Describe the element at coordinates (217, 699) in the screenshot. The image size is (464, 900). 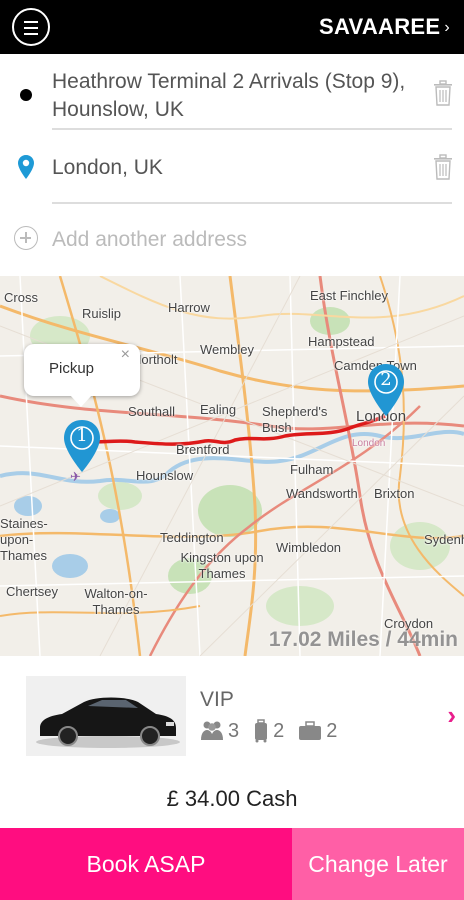
I see `vehicle-type: VIP` at that location.